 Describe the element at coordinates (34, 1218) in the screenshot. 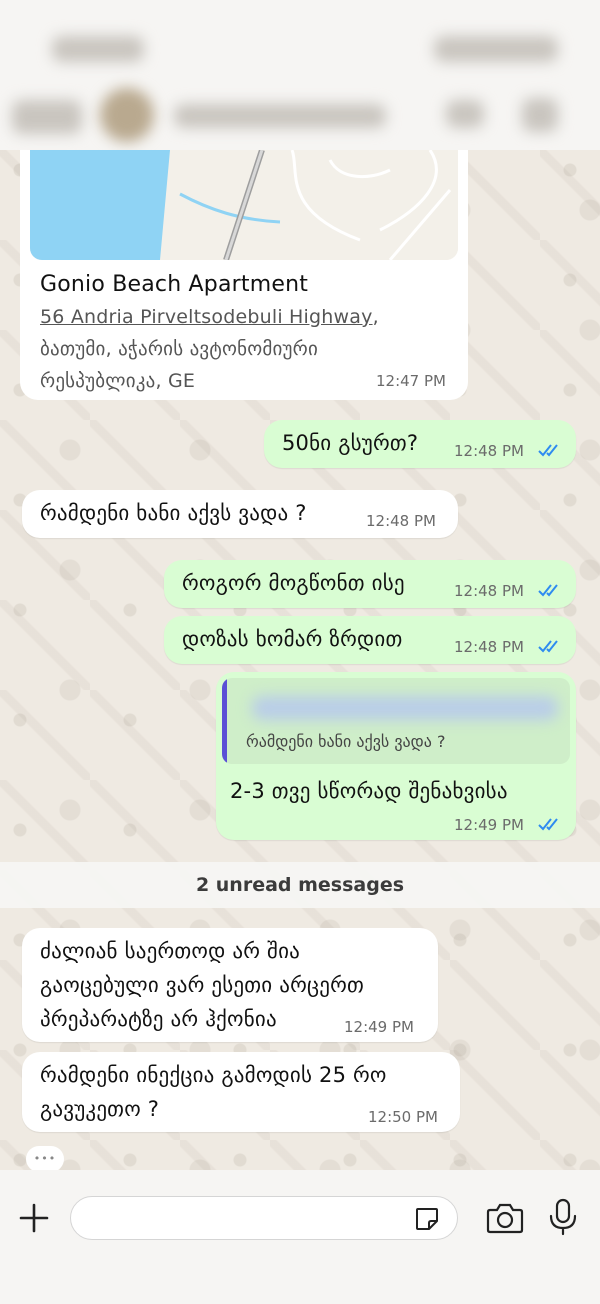

I see `plus-icon` at that location.